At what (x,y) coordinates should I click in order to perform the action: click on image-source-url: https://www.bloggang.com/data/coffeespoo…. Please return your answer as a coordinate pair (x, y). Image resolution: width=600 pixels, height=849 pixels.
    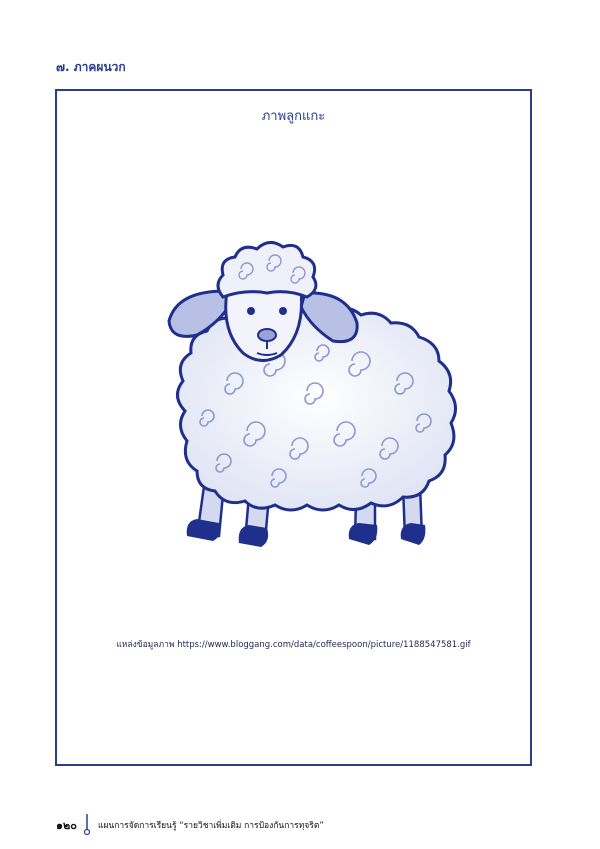
    Looking at the image, I should click on (323, 645).